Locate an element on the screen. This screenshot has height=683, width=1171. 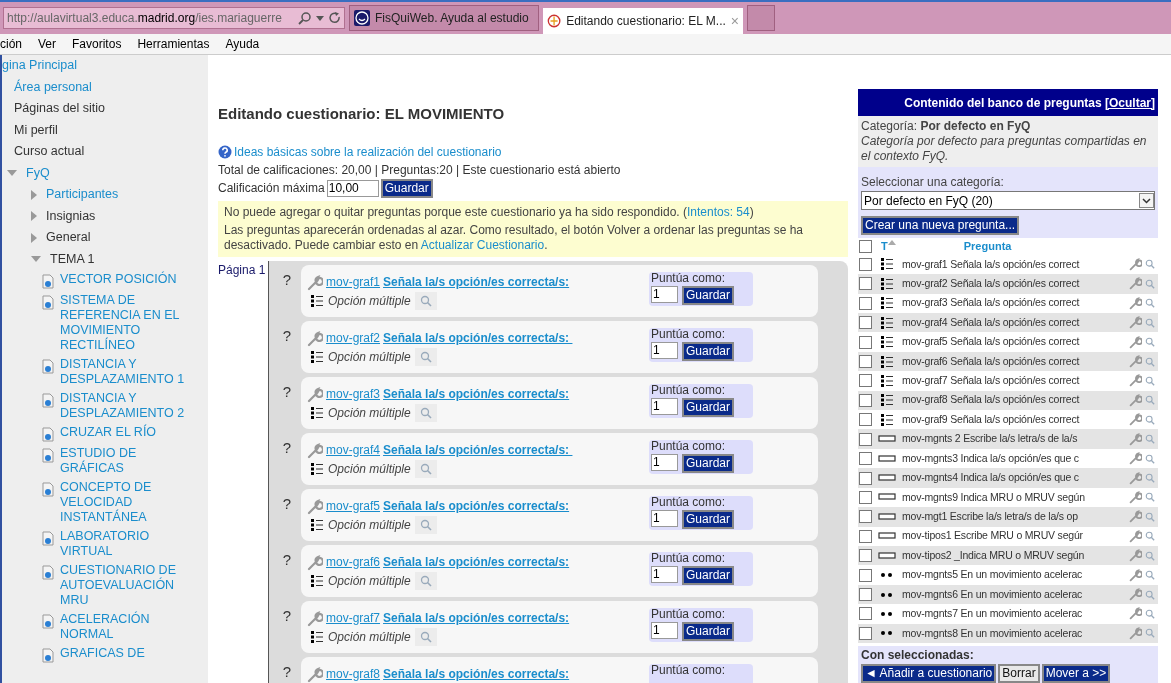
sidebar-link: DISTANCIA Y DESPLAZAMIENTO 2 is located at coordinates (125, 406).